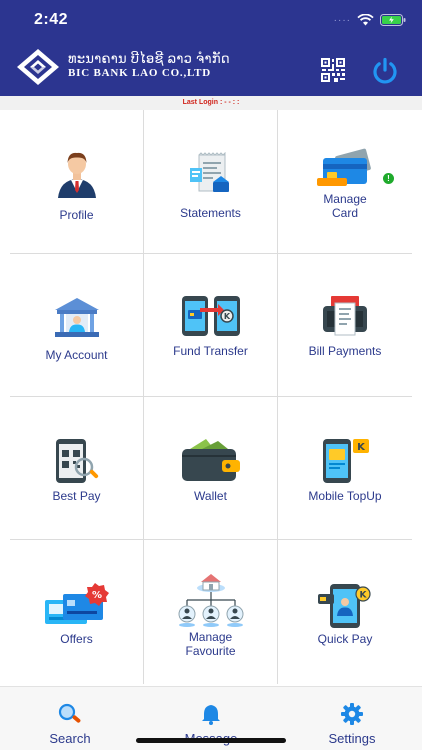 The image size is (422, 750). I want to click on tile-best-pay: Best Pay, so click(76, 468).